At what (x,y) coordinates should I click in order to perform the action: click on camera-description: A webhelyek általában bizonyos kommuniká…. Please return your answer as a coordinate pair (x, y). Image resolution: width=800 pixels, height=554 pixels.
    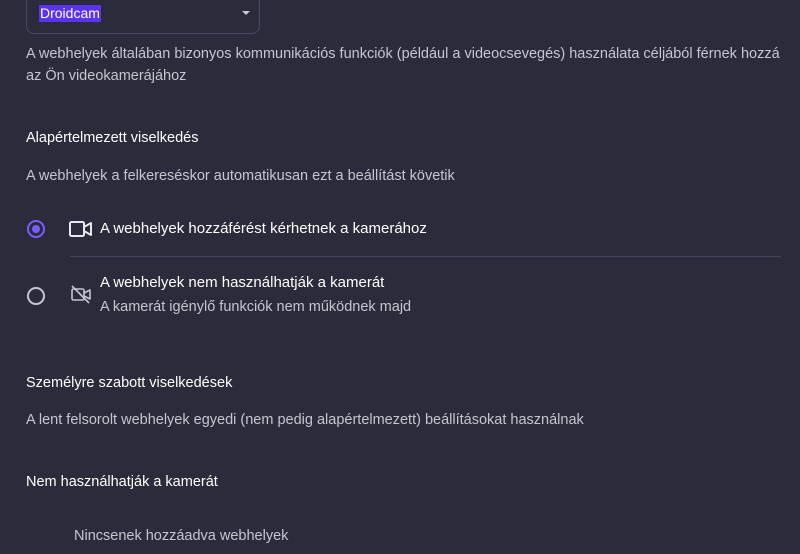
    Looking at the image, I should click on (403, 65).